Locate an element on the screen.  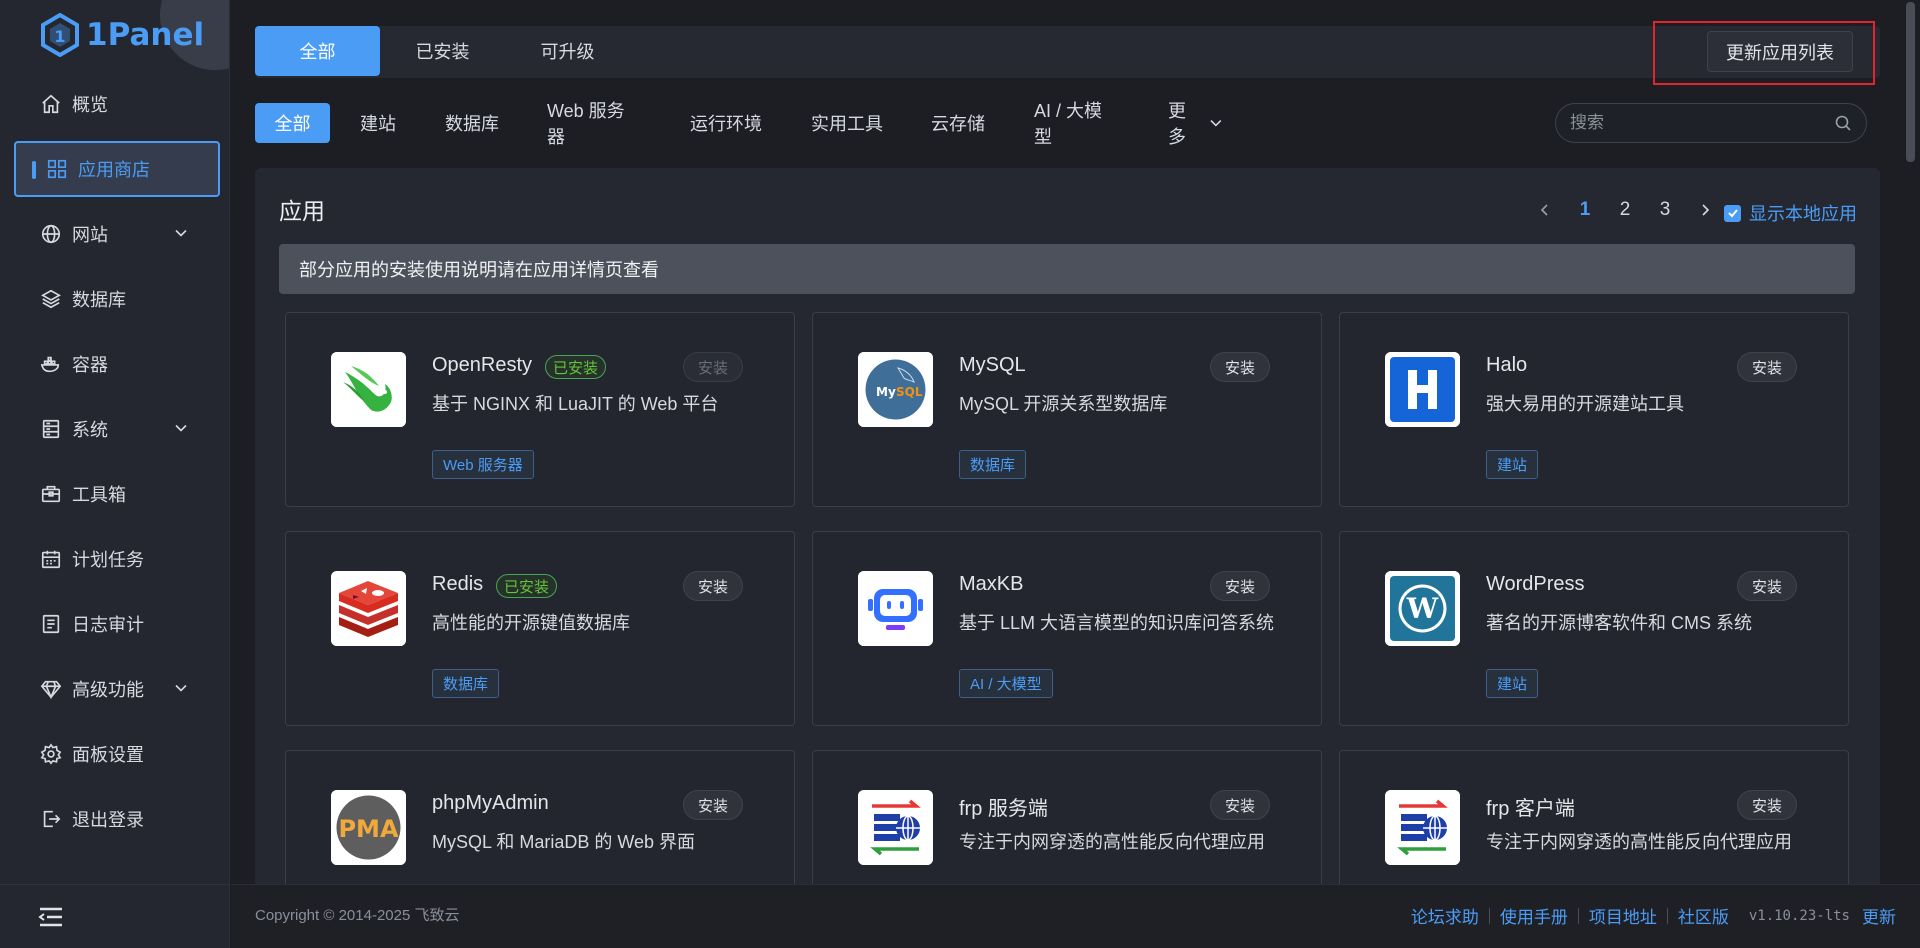
category-tools: 实用工具 is located at coordinates (847, 123).